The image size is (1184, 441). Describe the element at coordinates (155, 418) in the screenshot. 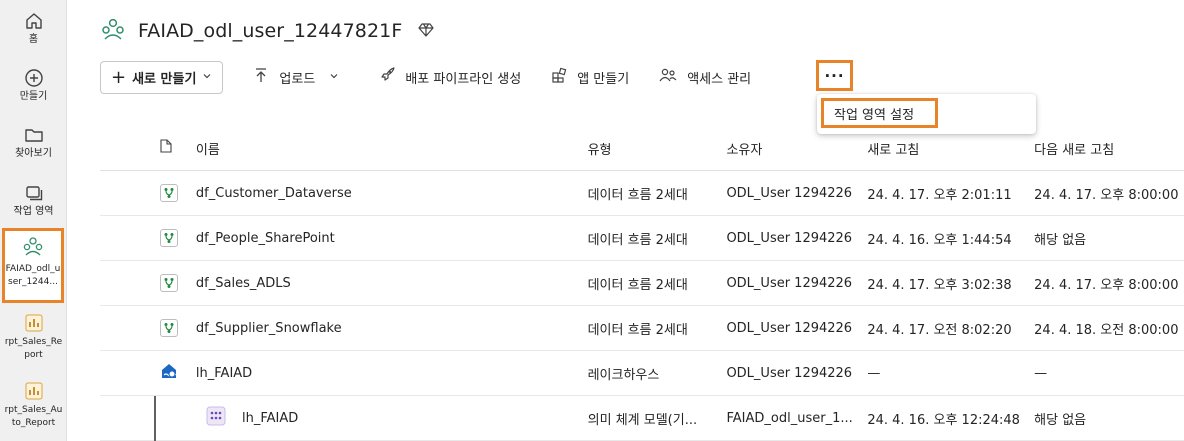

I see `tree-connector-line` at that location.